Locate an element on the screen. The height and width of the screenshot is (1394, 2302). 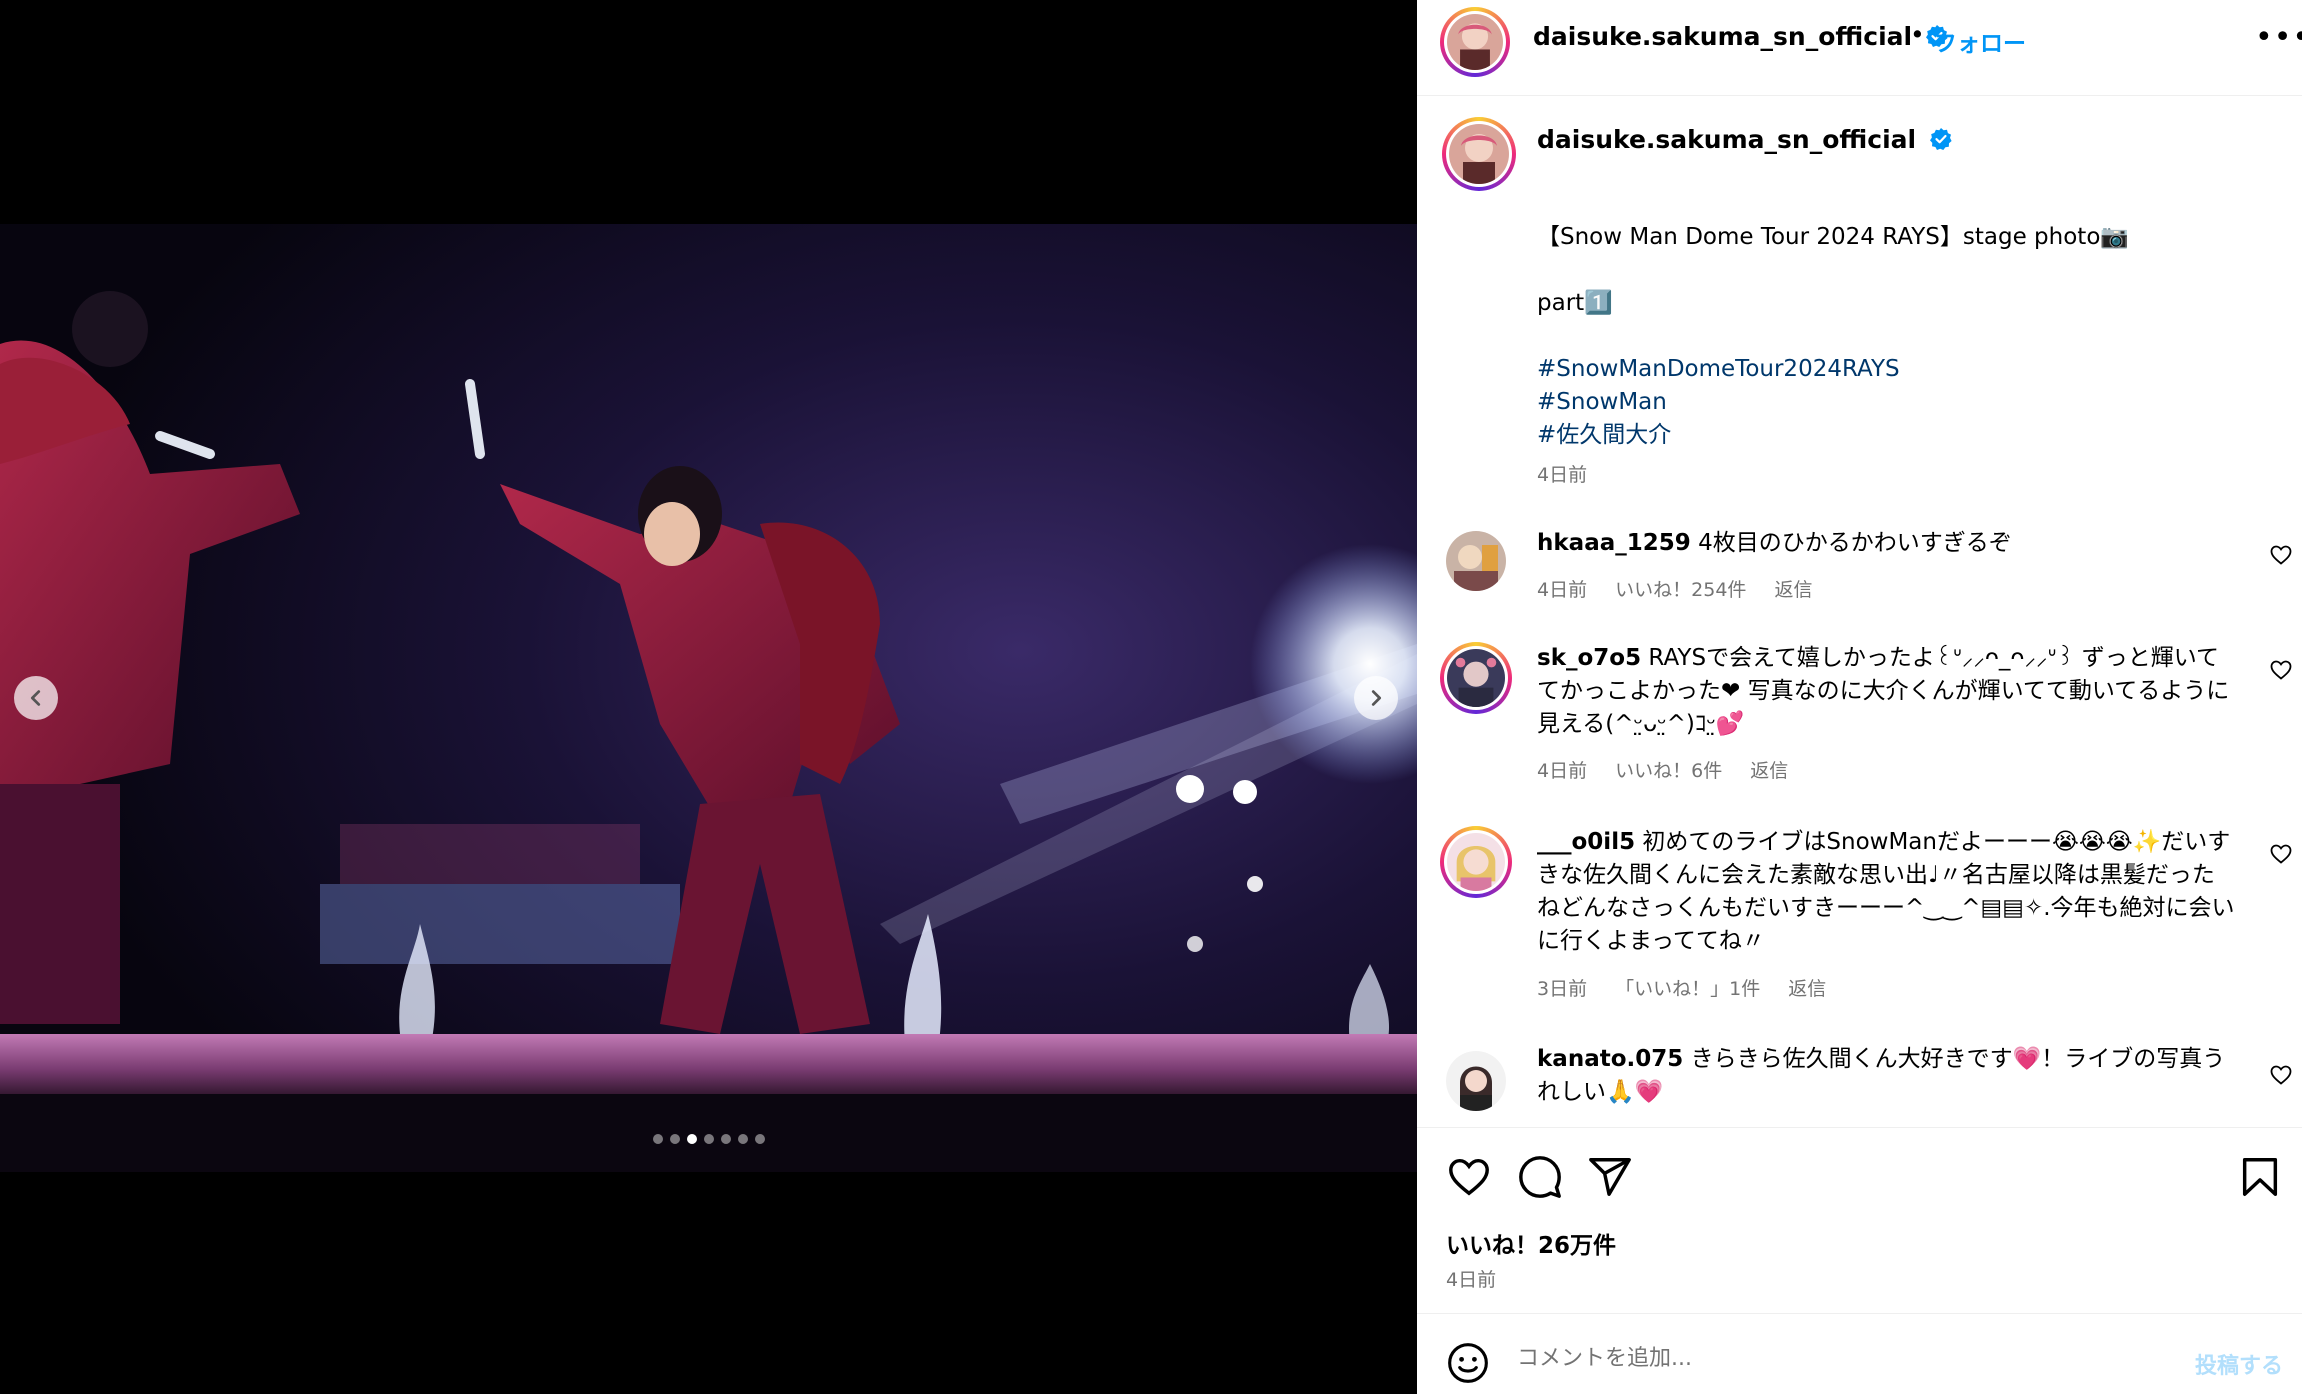
carousel-next-button is located at coordinates (1376, 698).